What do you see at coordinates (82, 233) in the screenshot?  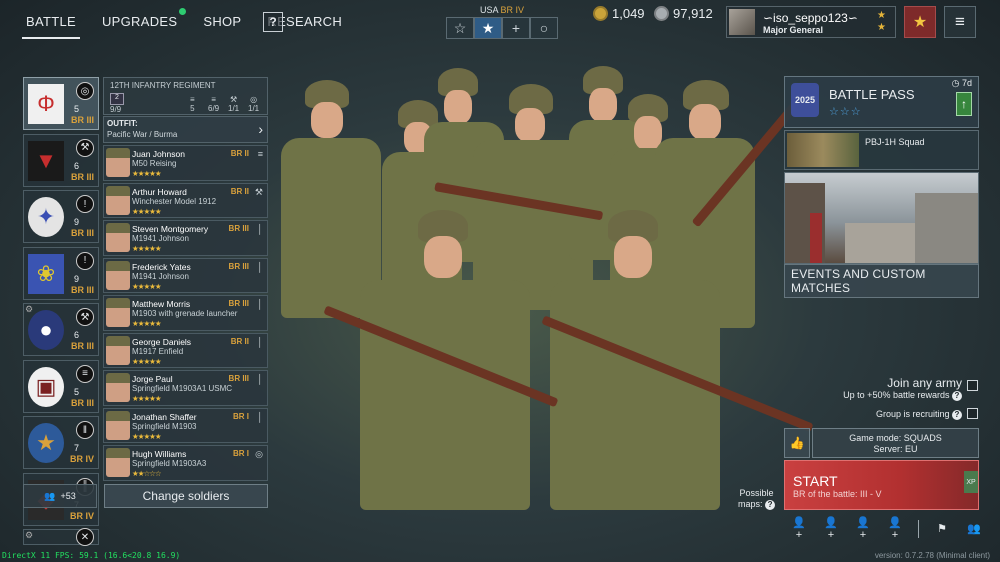 I see `squad-br: BR III` at bounding box center [82, 233].